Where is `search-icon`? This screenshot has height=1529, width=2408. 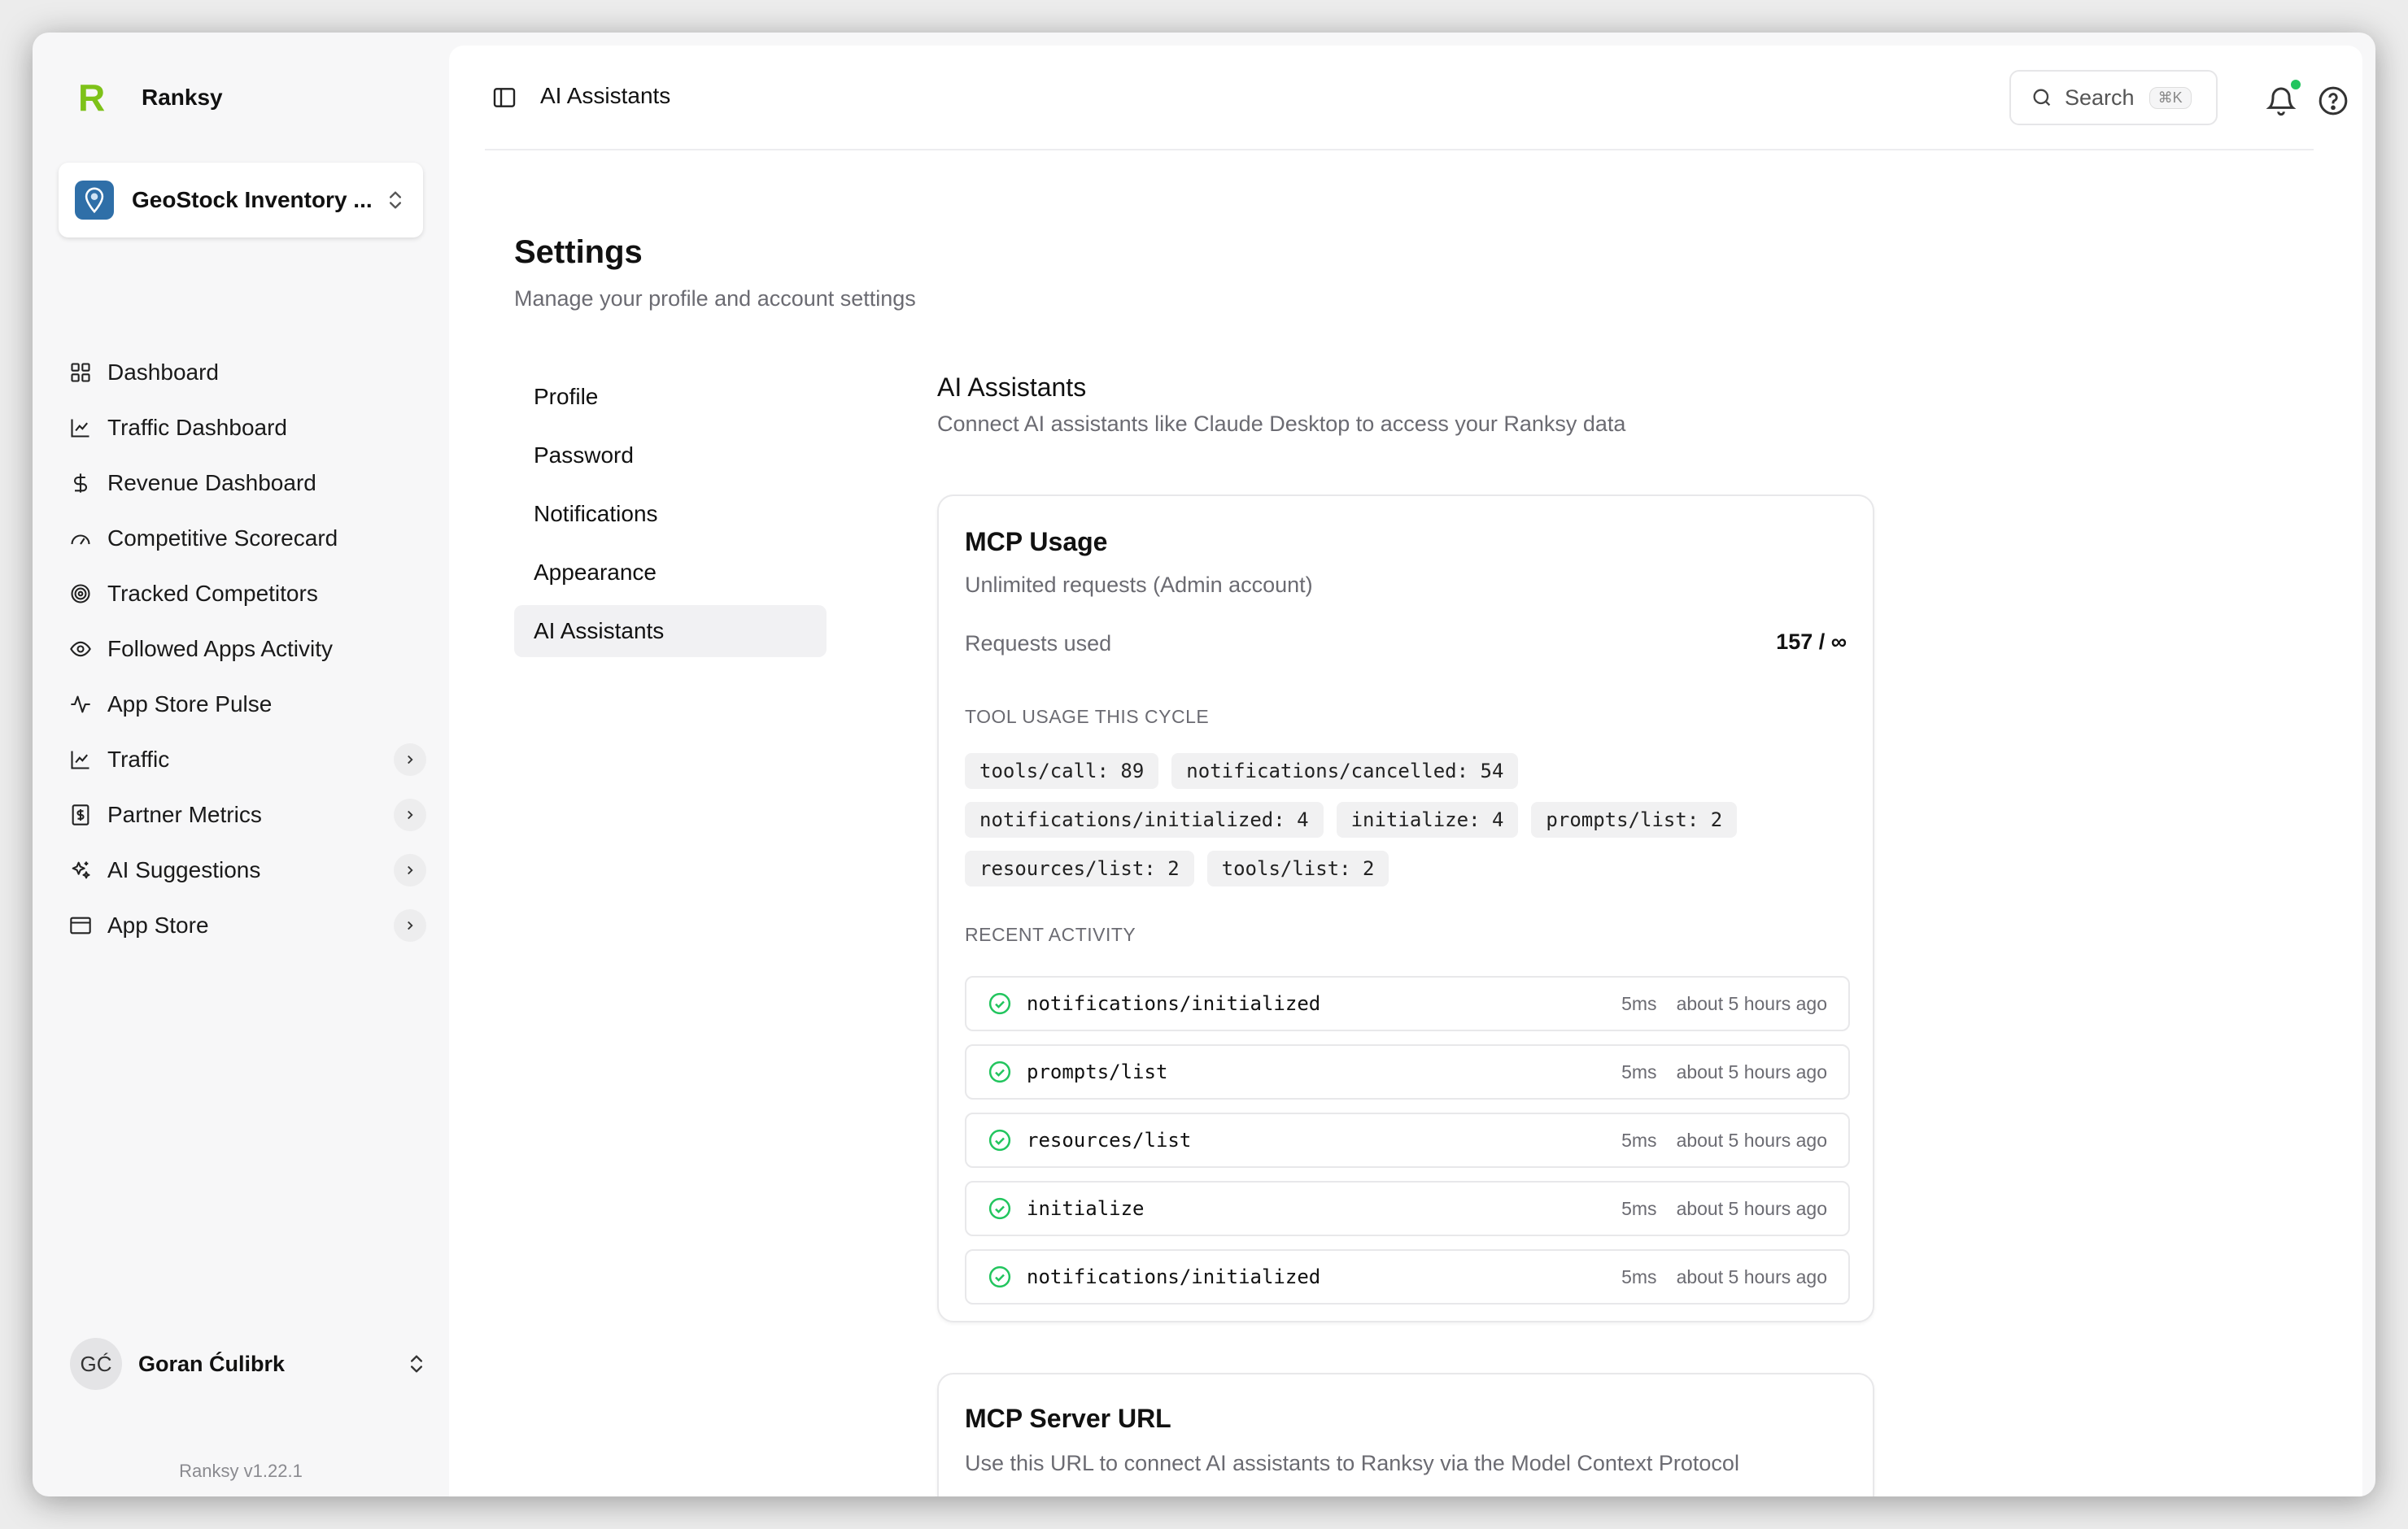 search-icon is located at coordinates (2042, 98).